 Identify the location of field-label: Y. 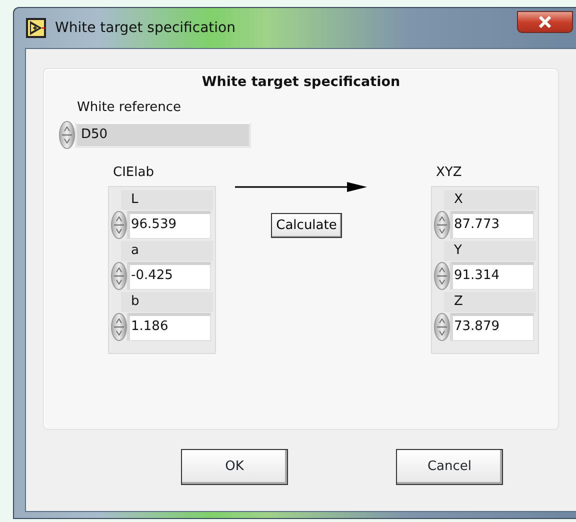
(490, 251).